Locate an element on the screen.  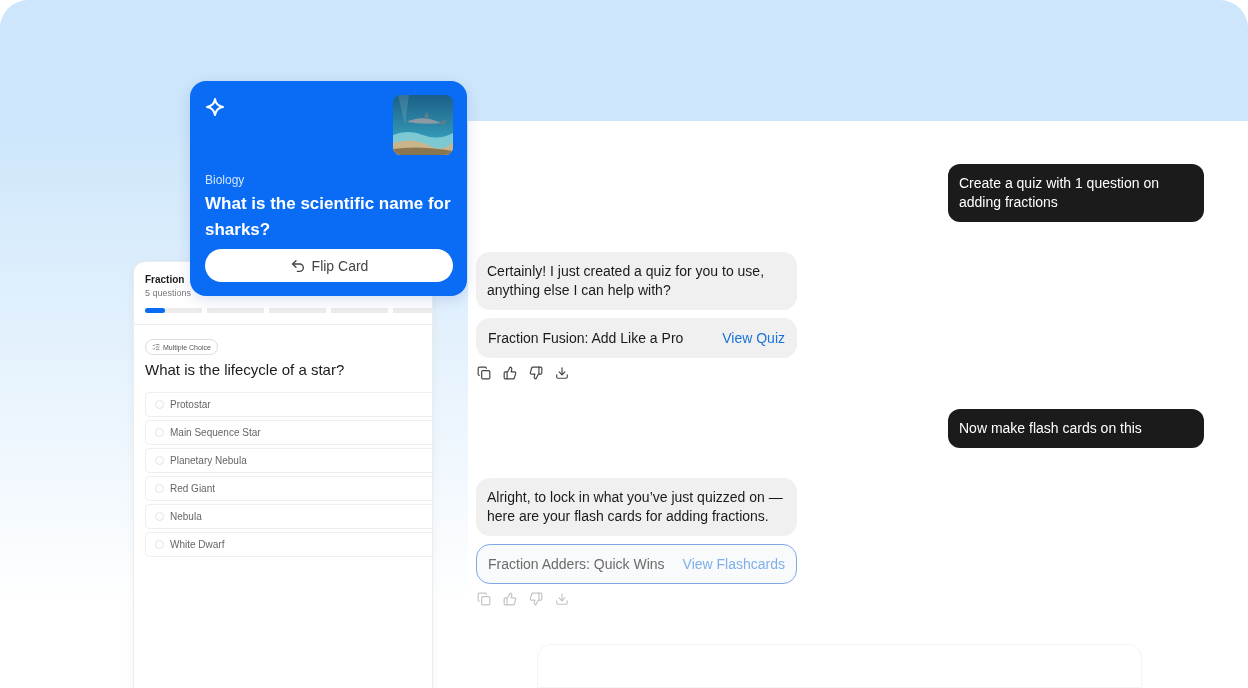
assistant-message: Alright, to lock in what you’ve just quizzed on — here are your flash cards for adding fractions. is located at coordinates (636, 507).